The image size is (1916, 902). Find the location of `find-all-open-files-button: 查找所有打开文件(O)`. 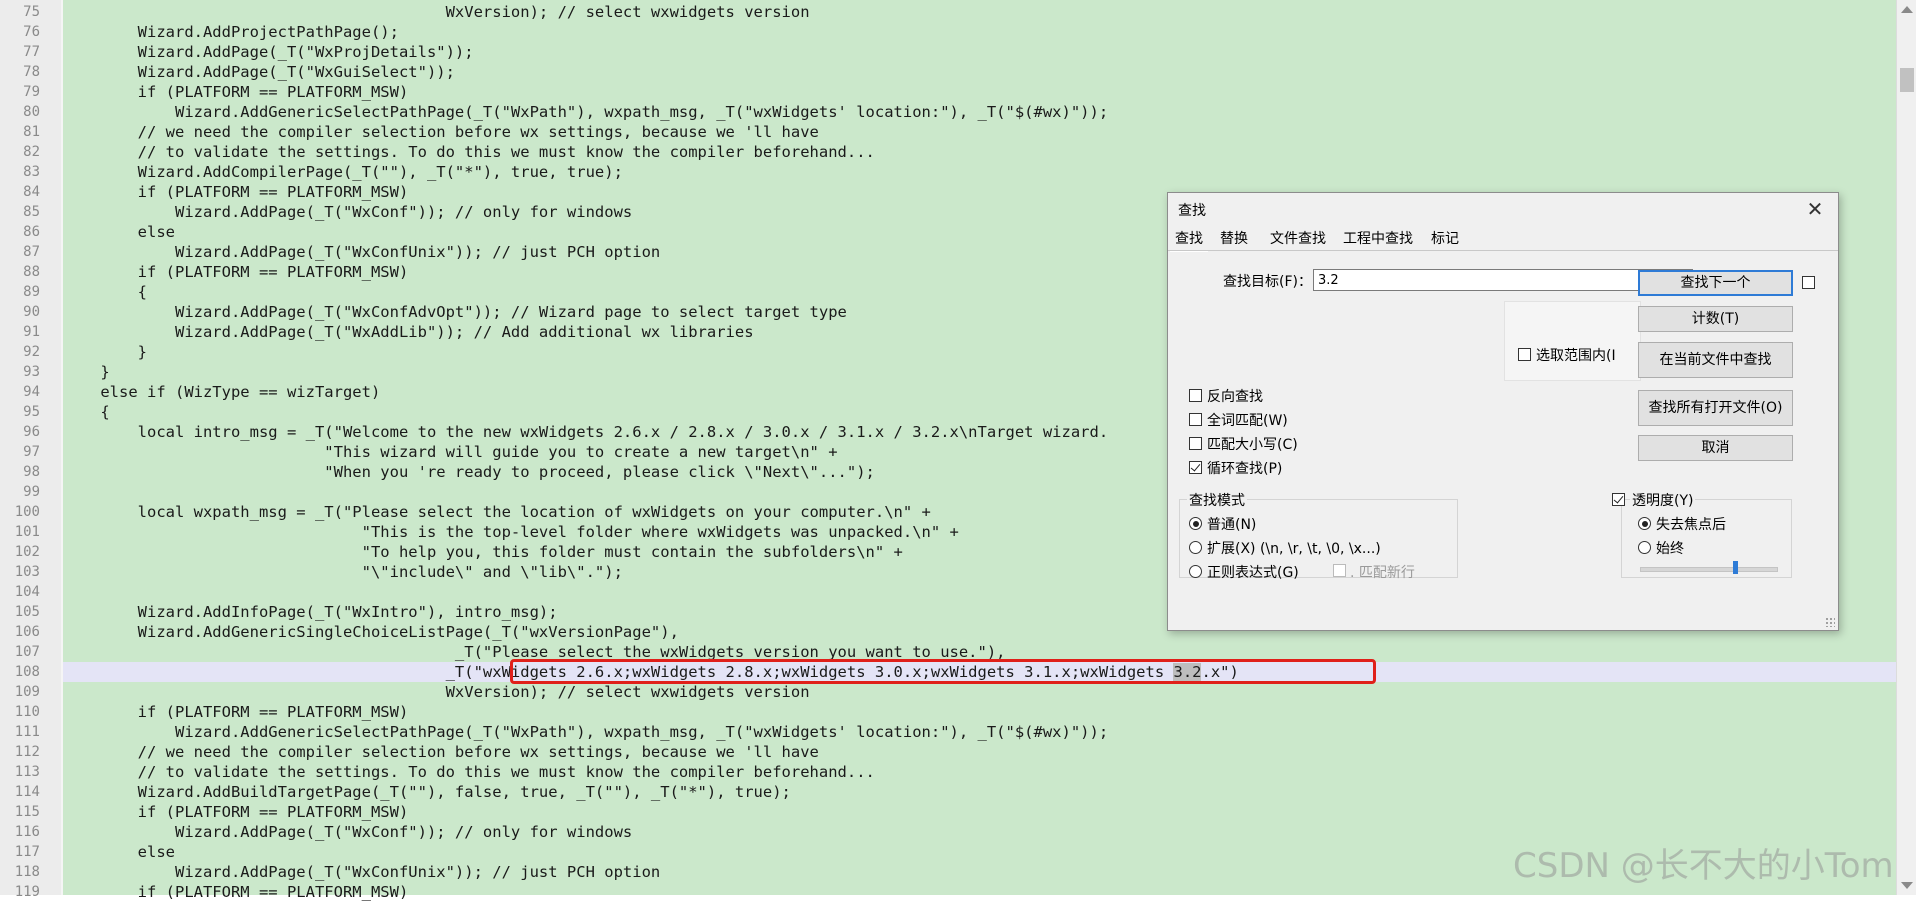

find-all-open-files-button: 查找所有打开文件(O) is located at coordinates (1715, 408).